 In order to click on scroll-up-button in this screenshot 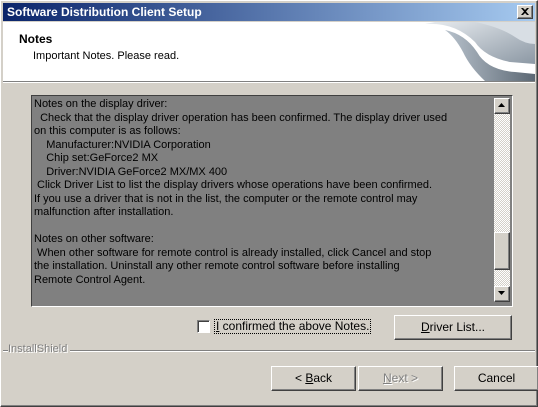, I will do `click(502, 106)`.